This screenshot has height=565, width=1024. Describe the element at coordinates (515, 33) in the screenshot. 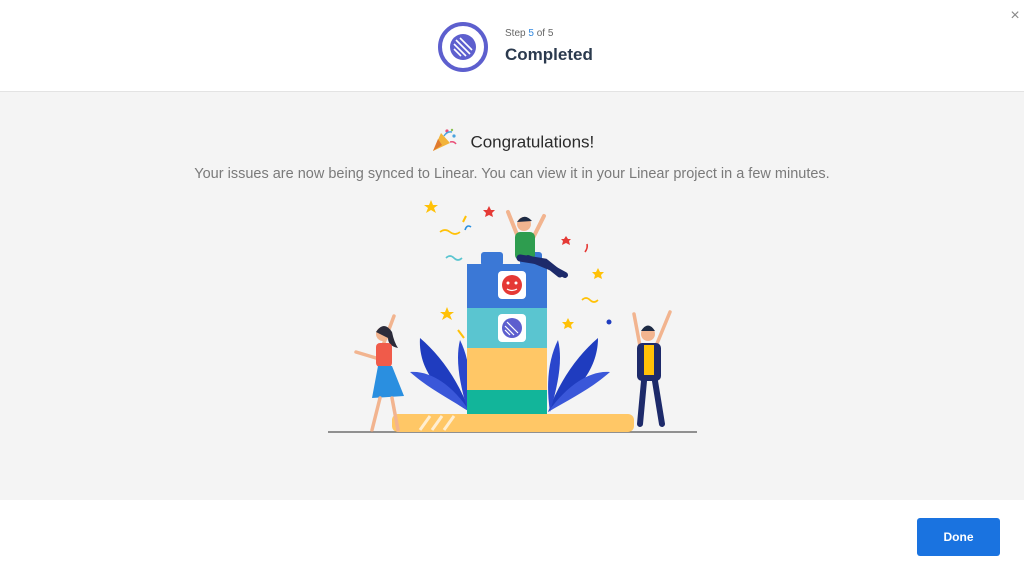

I see `step-prefix: Step` at that location.